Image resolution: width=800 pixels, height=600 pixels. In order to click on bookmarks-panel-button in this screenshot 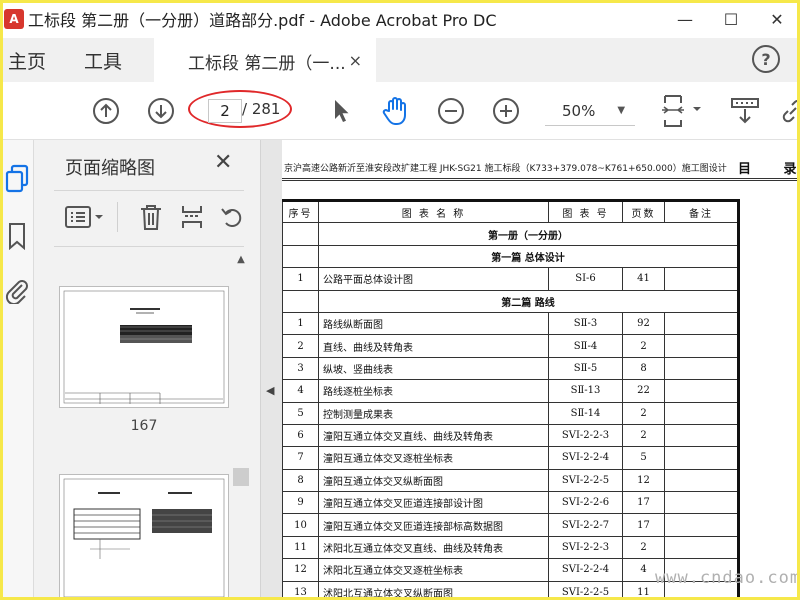, I will do `click(17, 236)`.